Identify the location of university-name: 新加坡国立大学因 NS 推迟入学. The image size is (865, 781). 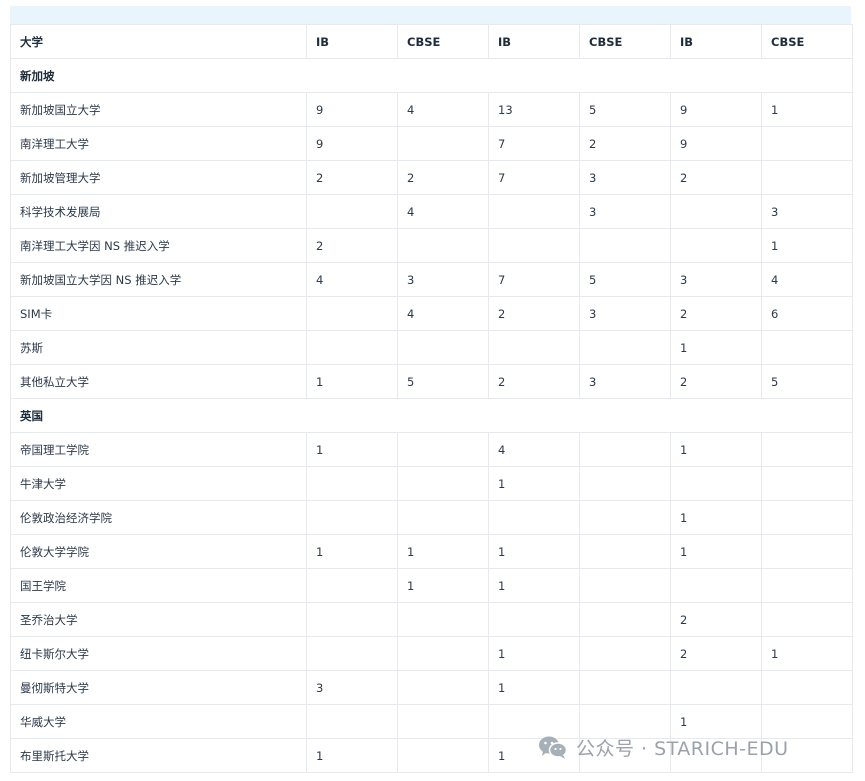
(158, 279).